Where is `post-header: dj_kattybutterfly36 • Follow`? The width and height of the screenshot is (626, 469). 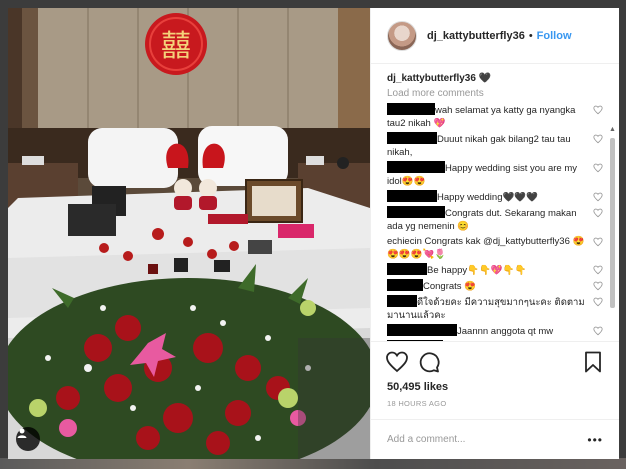 post-header: dj_kattybutterfly36 • Follow is located at coordinates (495, 36).